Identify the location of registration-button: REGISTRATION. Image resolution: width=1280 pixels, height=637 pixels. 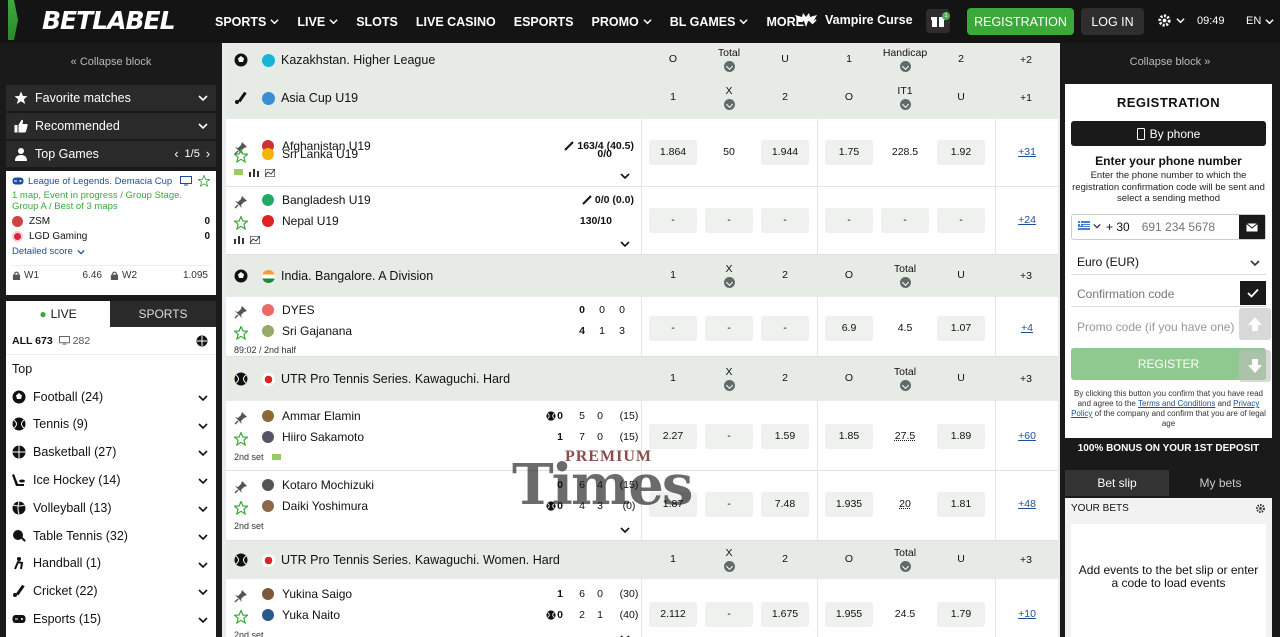
(1020, 21).